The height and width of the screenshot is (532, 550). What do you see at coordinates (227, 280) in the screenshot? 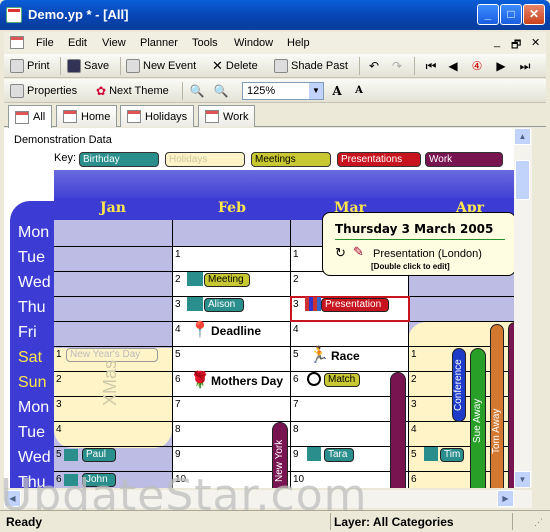
I see `event-meeting: Meeting` at bounding box center [227, 280].